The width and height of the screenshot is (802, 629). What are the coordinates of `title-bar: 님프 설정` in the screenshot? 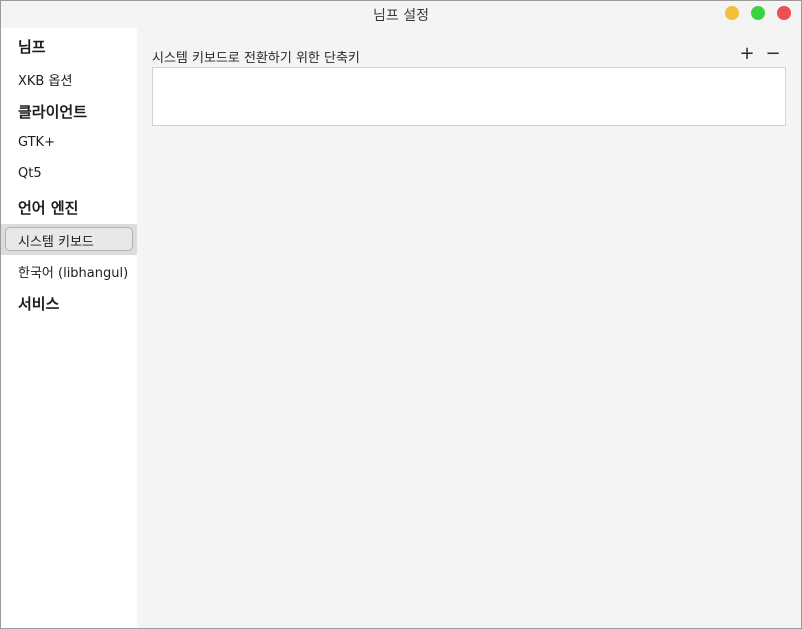 It's located at (401, 14).